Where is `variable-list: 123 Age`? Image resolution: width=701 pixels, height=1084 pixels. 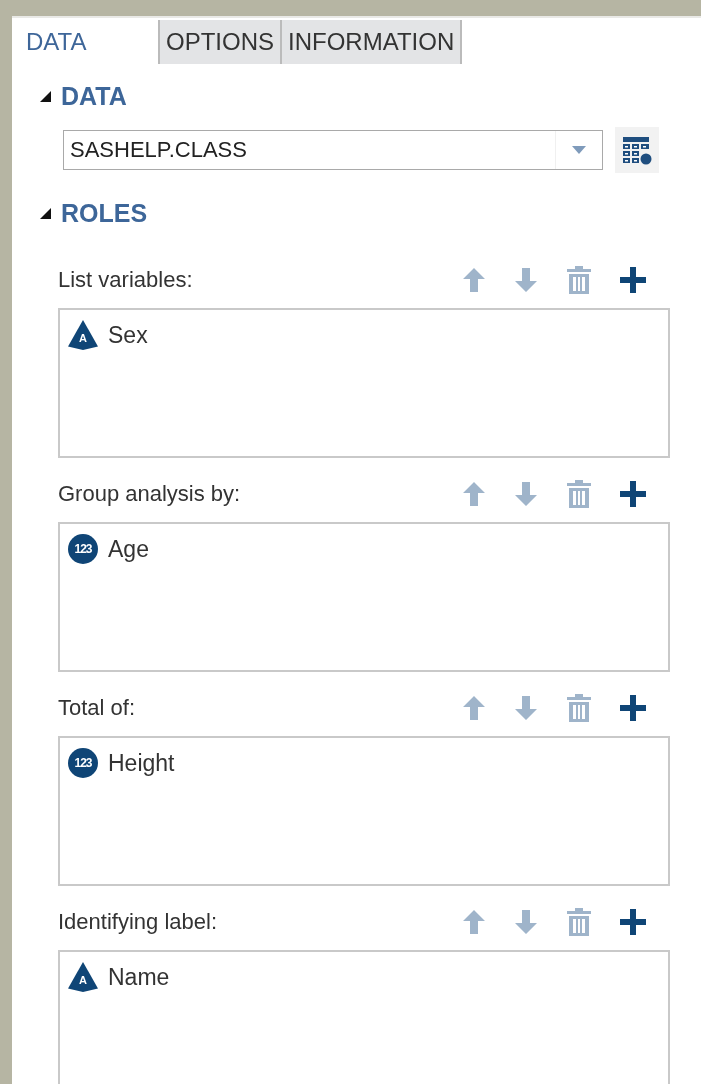 variable-list: 123 Age is located at coordinates (364, 597).